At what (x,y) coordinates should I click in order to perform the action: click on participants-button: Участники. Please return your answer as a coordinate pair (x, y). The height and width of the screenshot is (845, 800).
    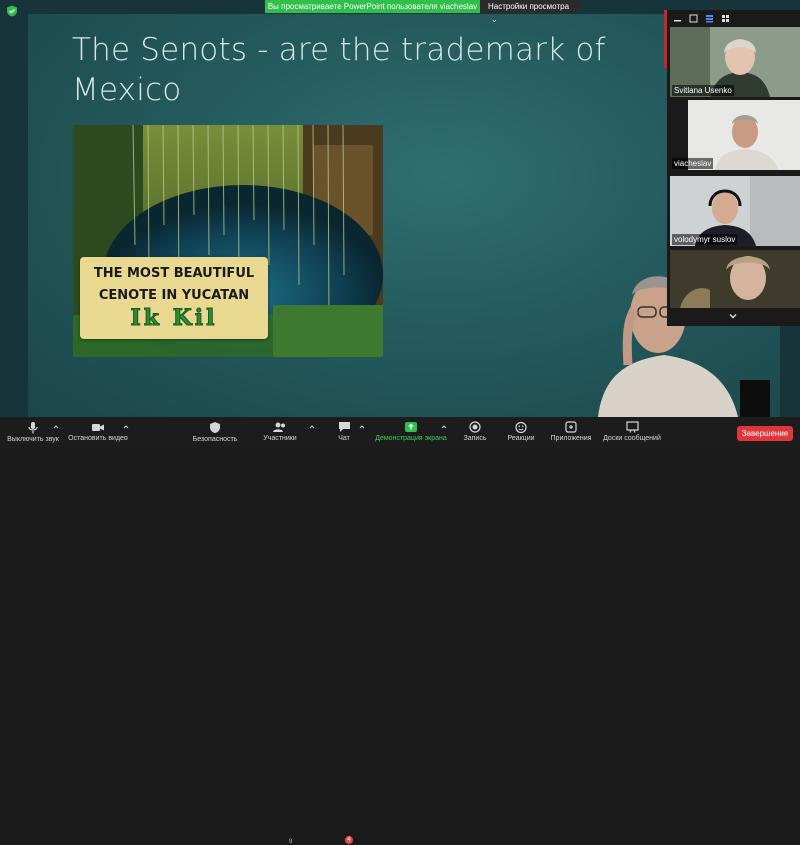
    Looking at the image, I should click on (280, 433).